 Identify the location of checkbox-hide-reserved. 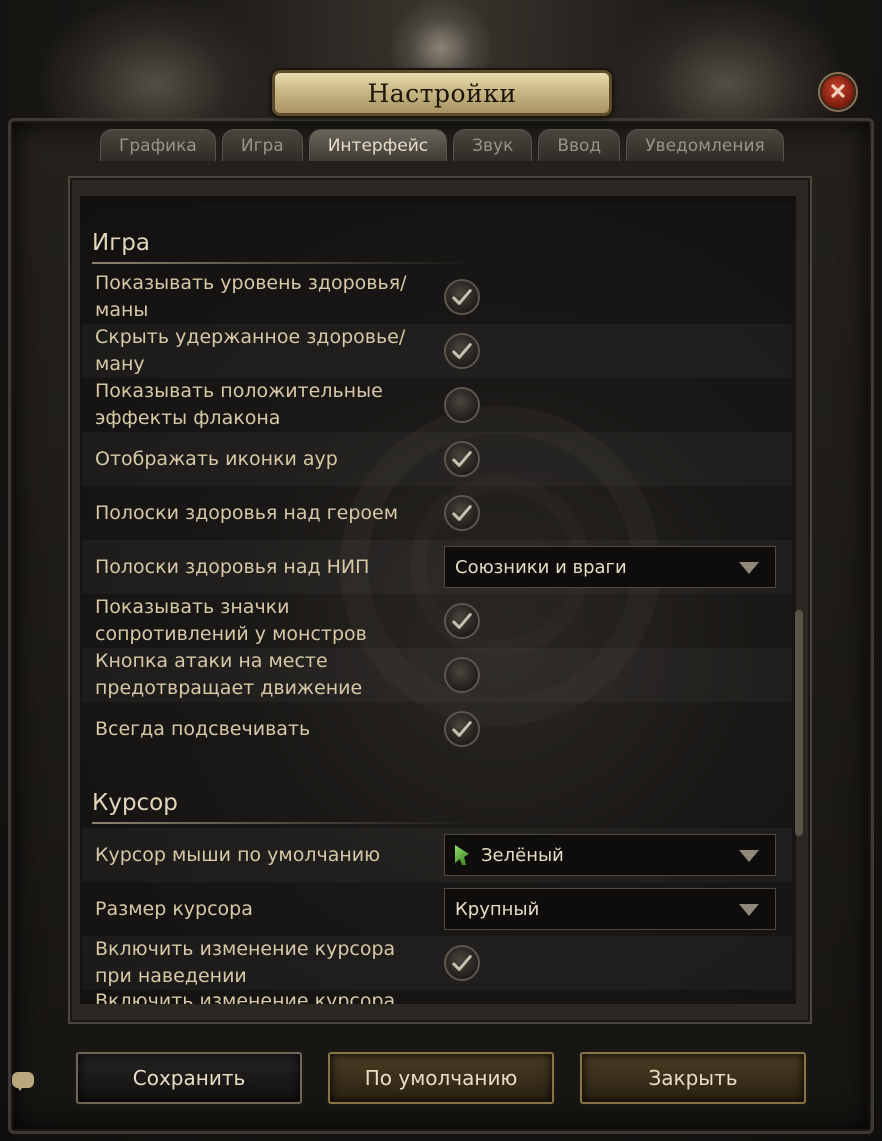
(462, 351).